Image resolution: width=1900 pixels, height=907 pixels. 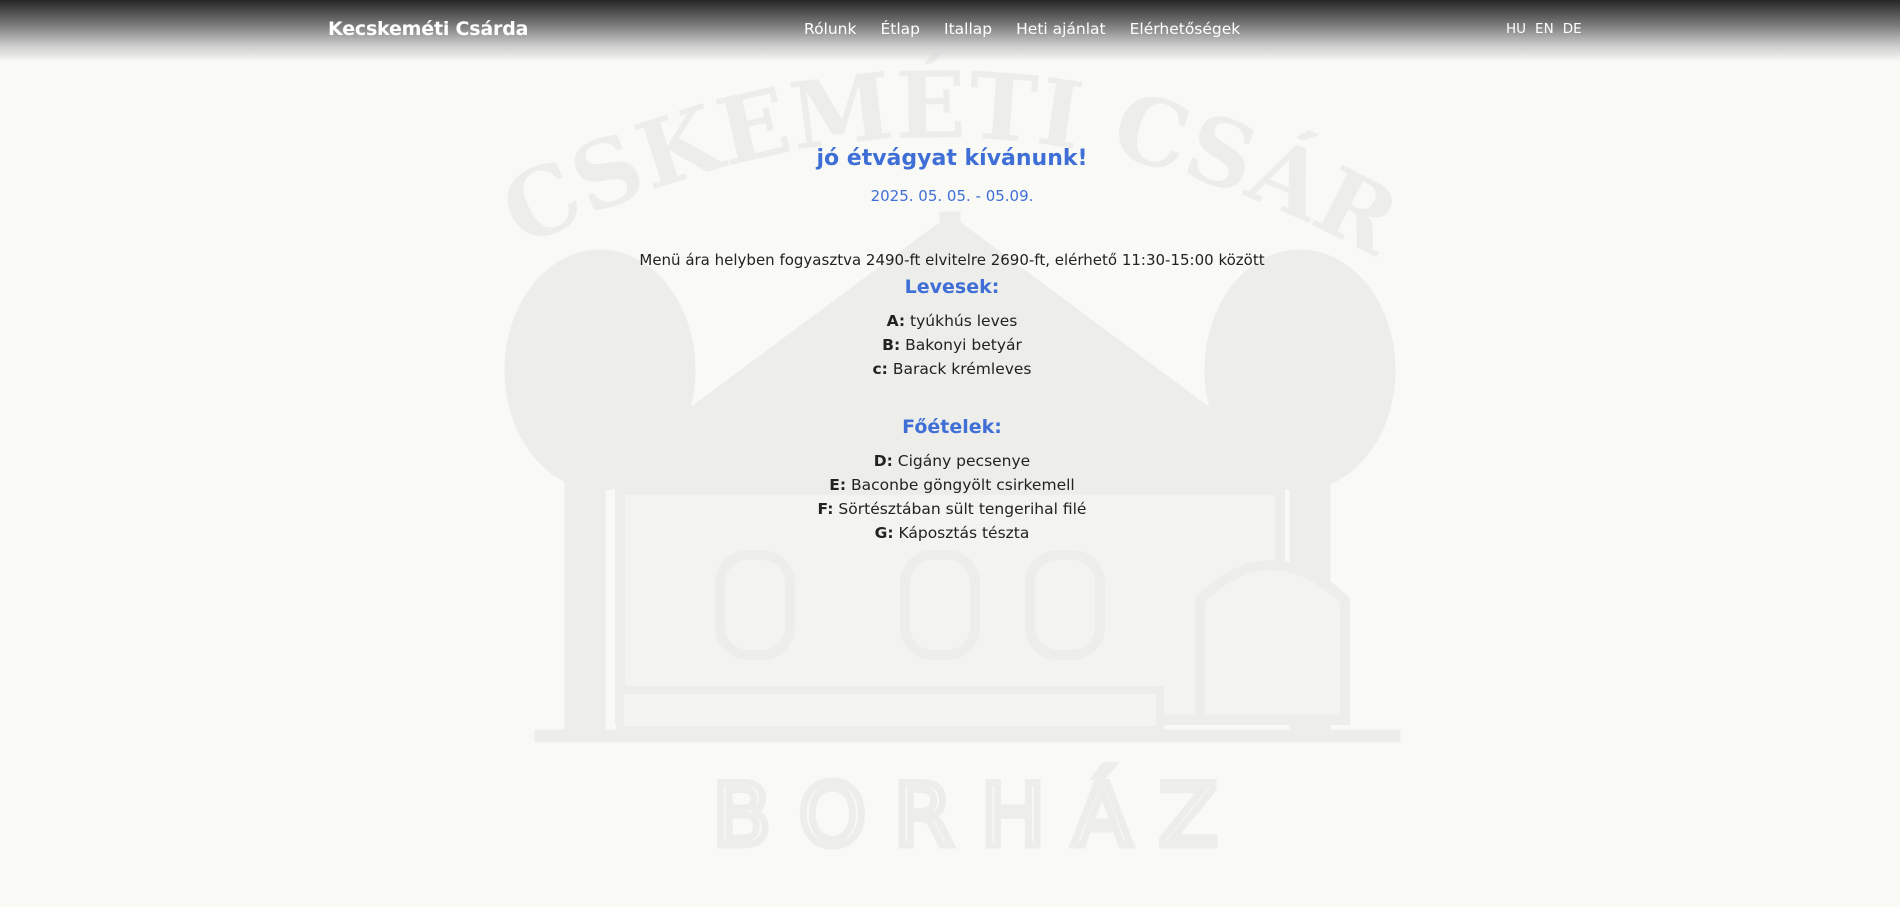 I want to click on brand-logo-link: Kecskeméti Csárda, so click(x=428, y=29).